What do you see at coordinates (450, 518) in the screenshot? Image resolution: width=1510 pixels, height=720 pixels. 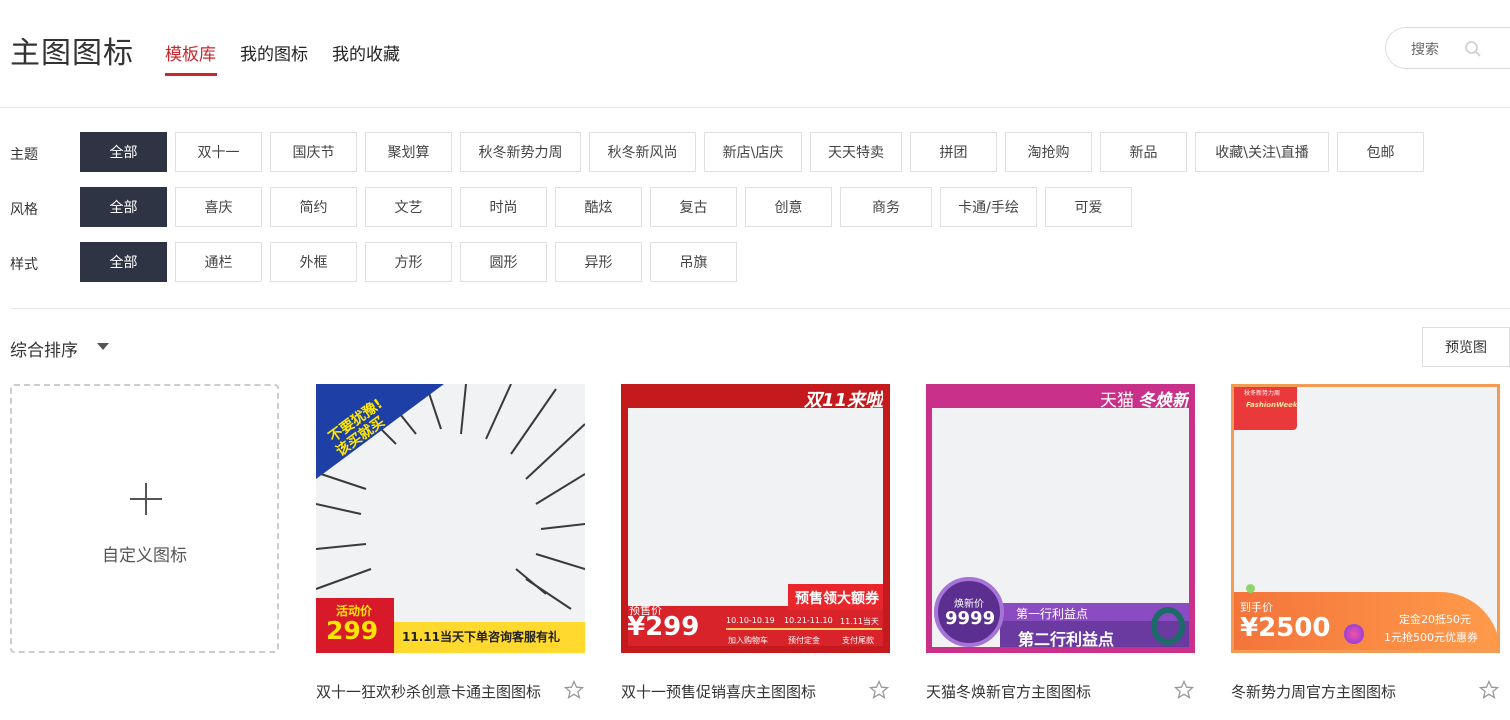 I see `template-thumbnail: 不要犹豫! 该买就买 活动价 299 11.11当天下单咨询客服有礼` at bounding box center [450, 518].